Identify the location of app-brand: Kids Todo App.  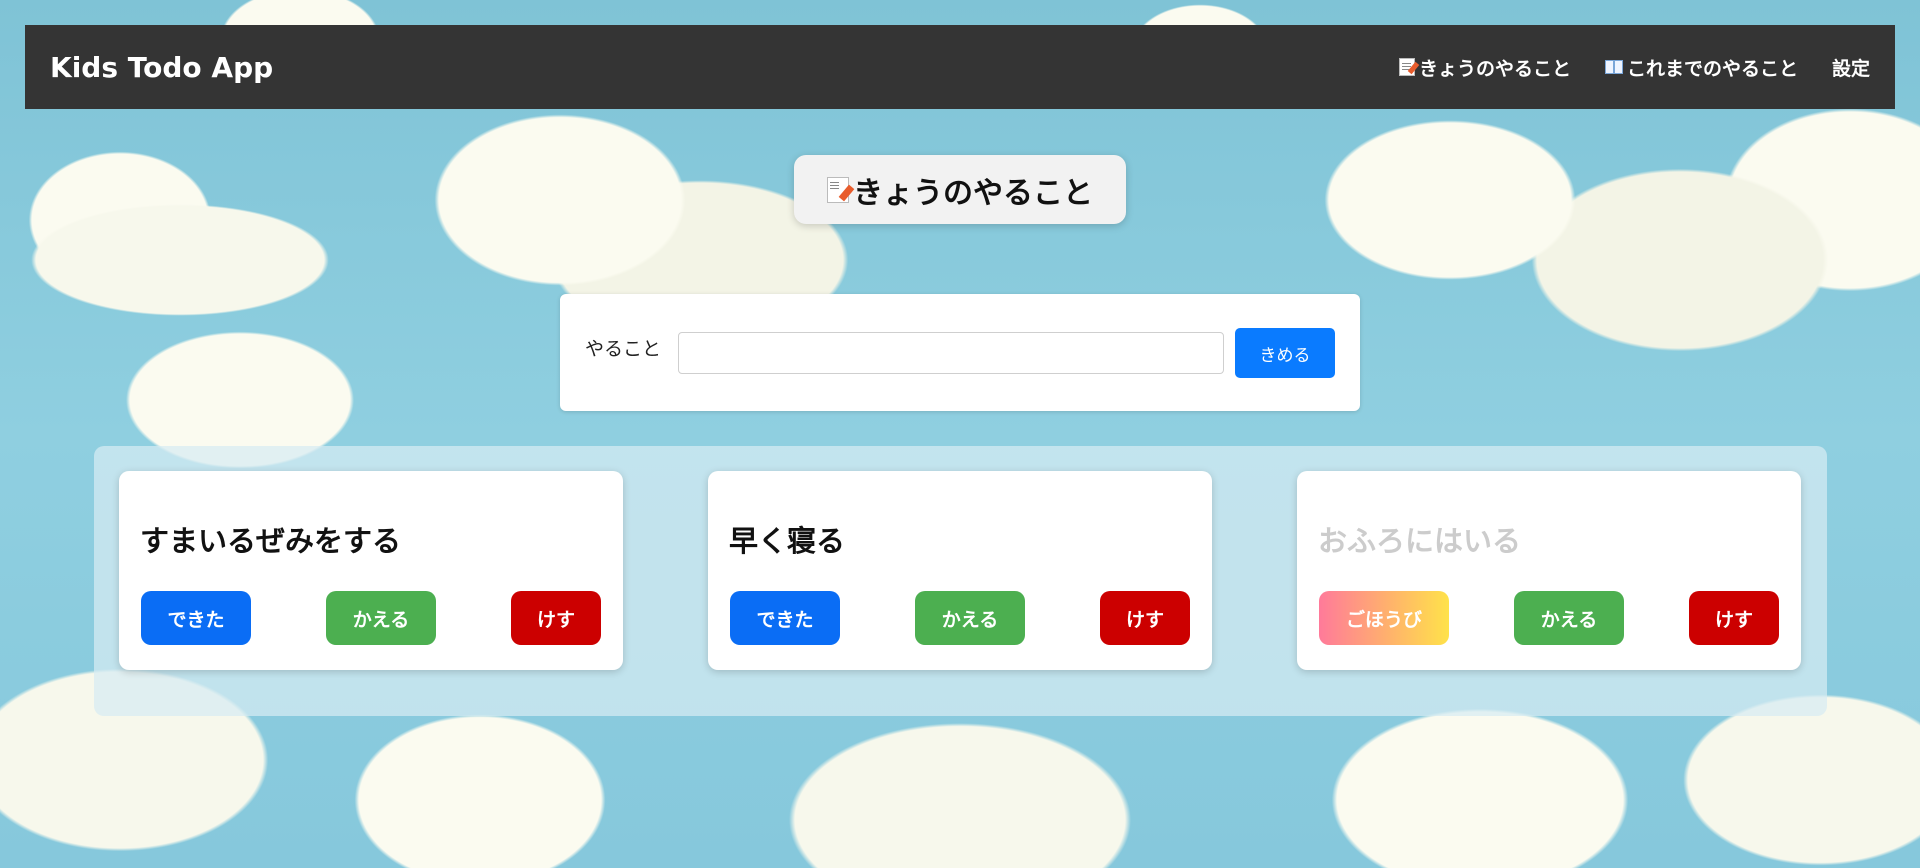
(161, 67).